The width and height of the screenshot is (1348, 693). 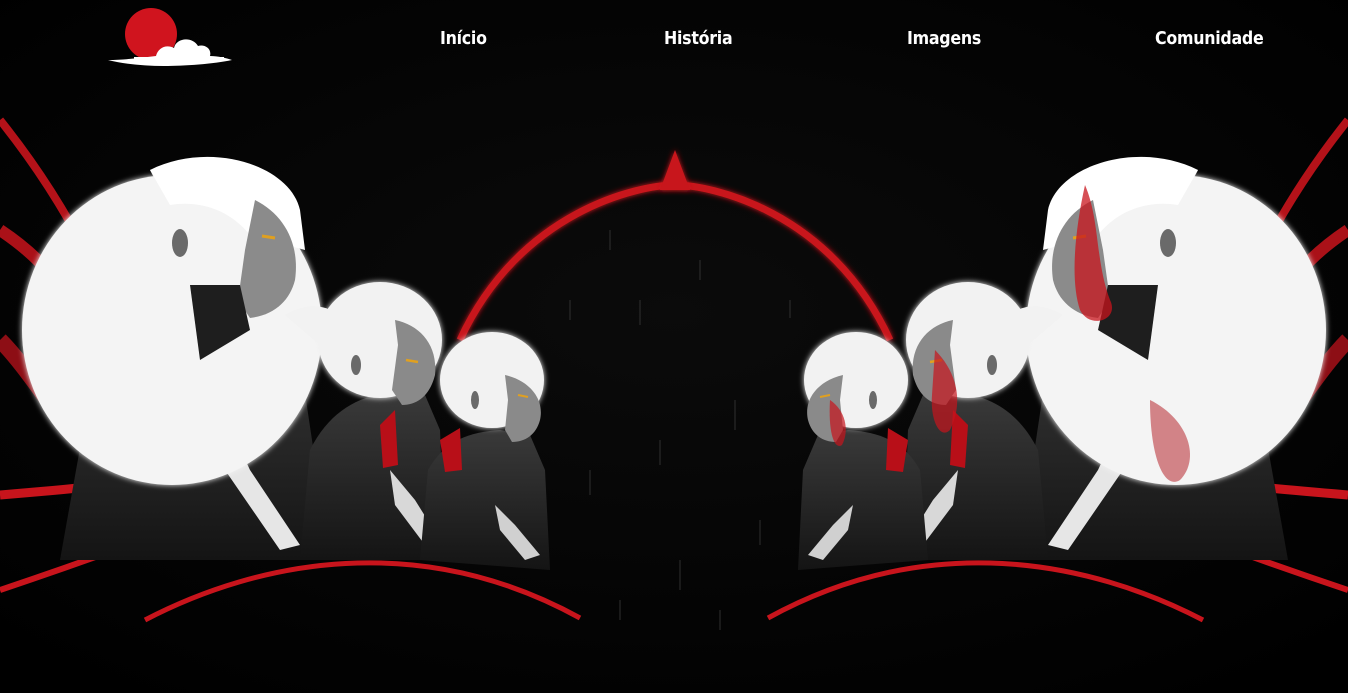 I want to click on site-logo, so click(x=170, y=40).